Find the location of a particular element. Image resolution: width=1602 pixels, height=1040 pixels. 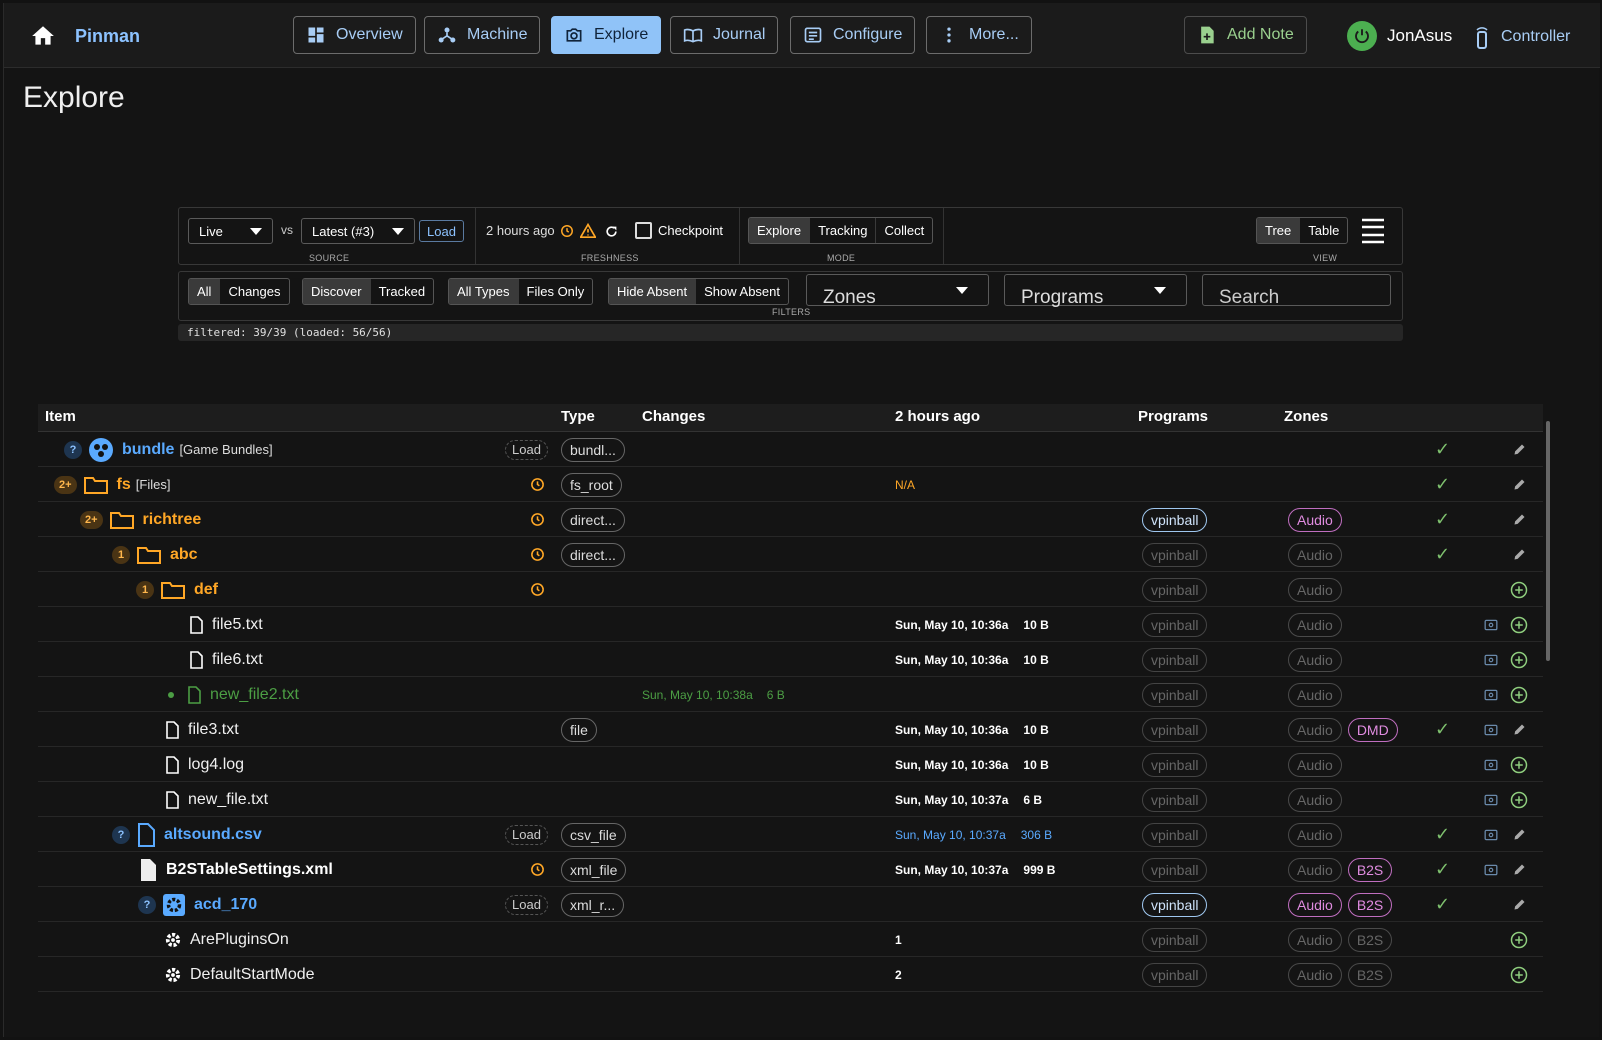

nav-configure: Configure is located at coordinates (853, 35).